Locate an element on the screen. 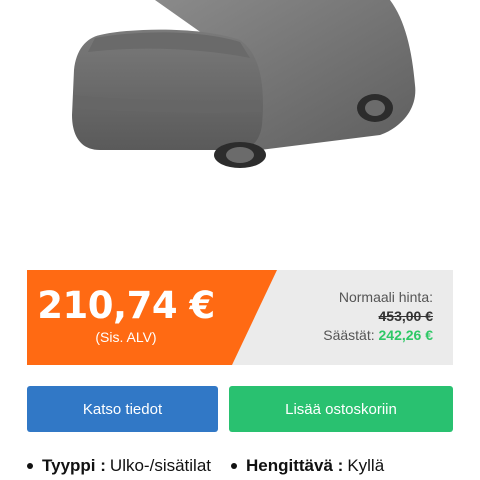 Image resolution: width=480 pixels, height=480 pixels. feature-key: Hengittävä : is located at coordinates (295, 465).